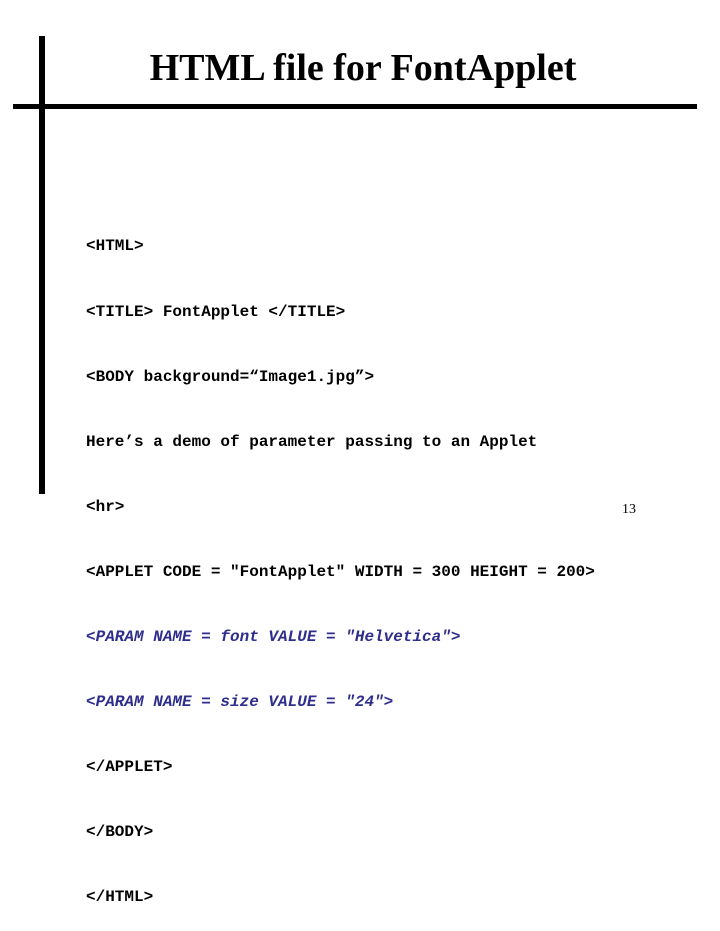 The image size is (720, 931). I want to click on code-line-applet-close: </APPLET>, so click(129, 767).